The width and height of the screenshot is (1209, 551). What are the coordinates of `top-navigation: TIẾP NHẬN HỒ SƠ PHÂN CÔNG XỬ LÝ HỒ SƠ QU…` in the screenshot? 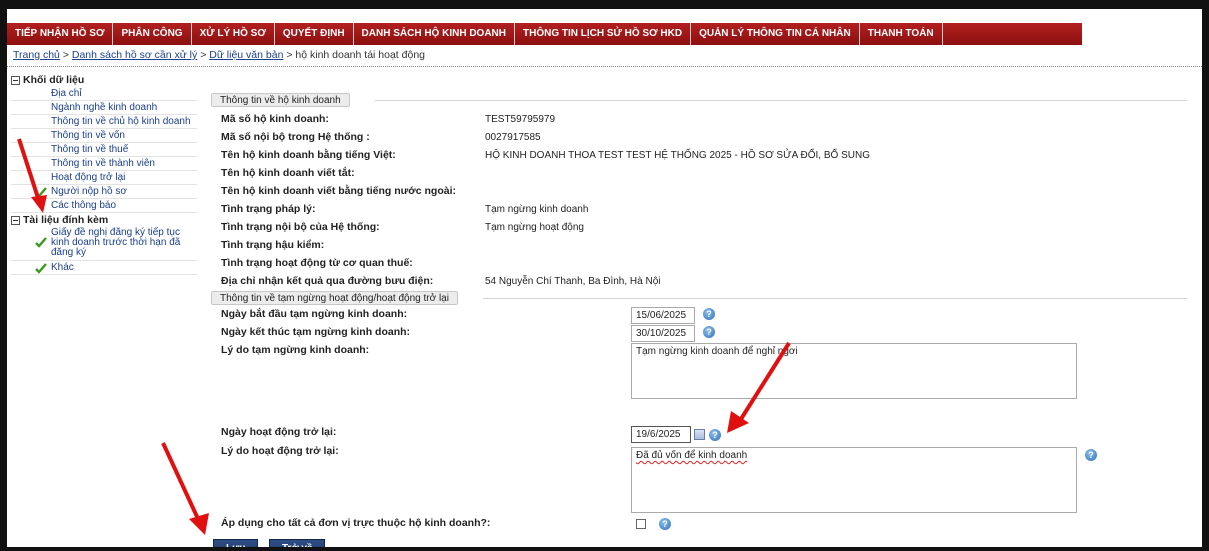 It's located at (604, 34).